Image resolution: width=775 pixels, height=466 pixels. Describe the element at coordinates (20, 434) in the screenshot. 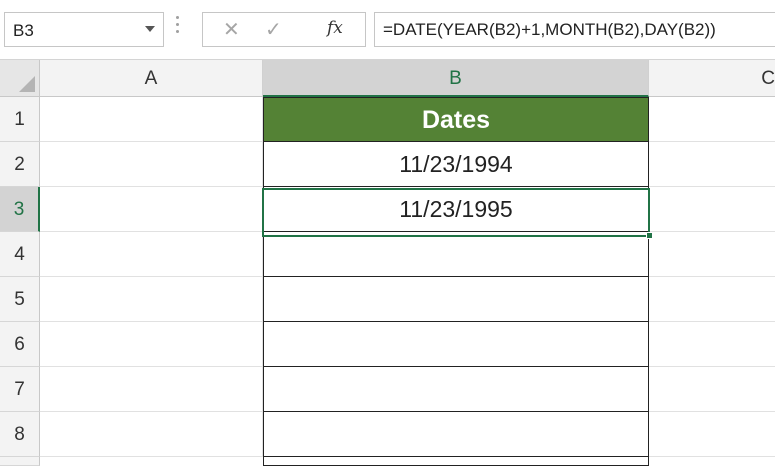

I see `row-header-8: 8` at that location.